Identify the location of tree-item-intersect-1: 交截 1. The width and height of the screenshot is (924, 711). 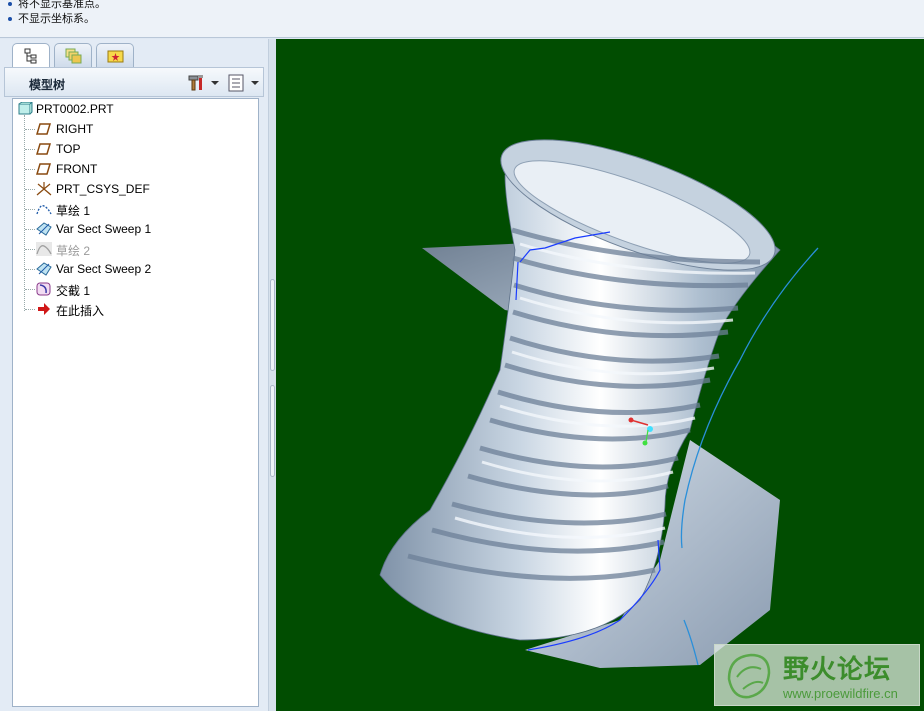
(135, 289).